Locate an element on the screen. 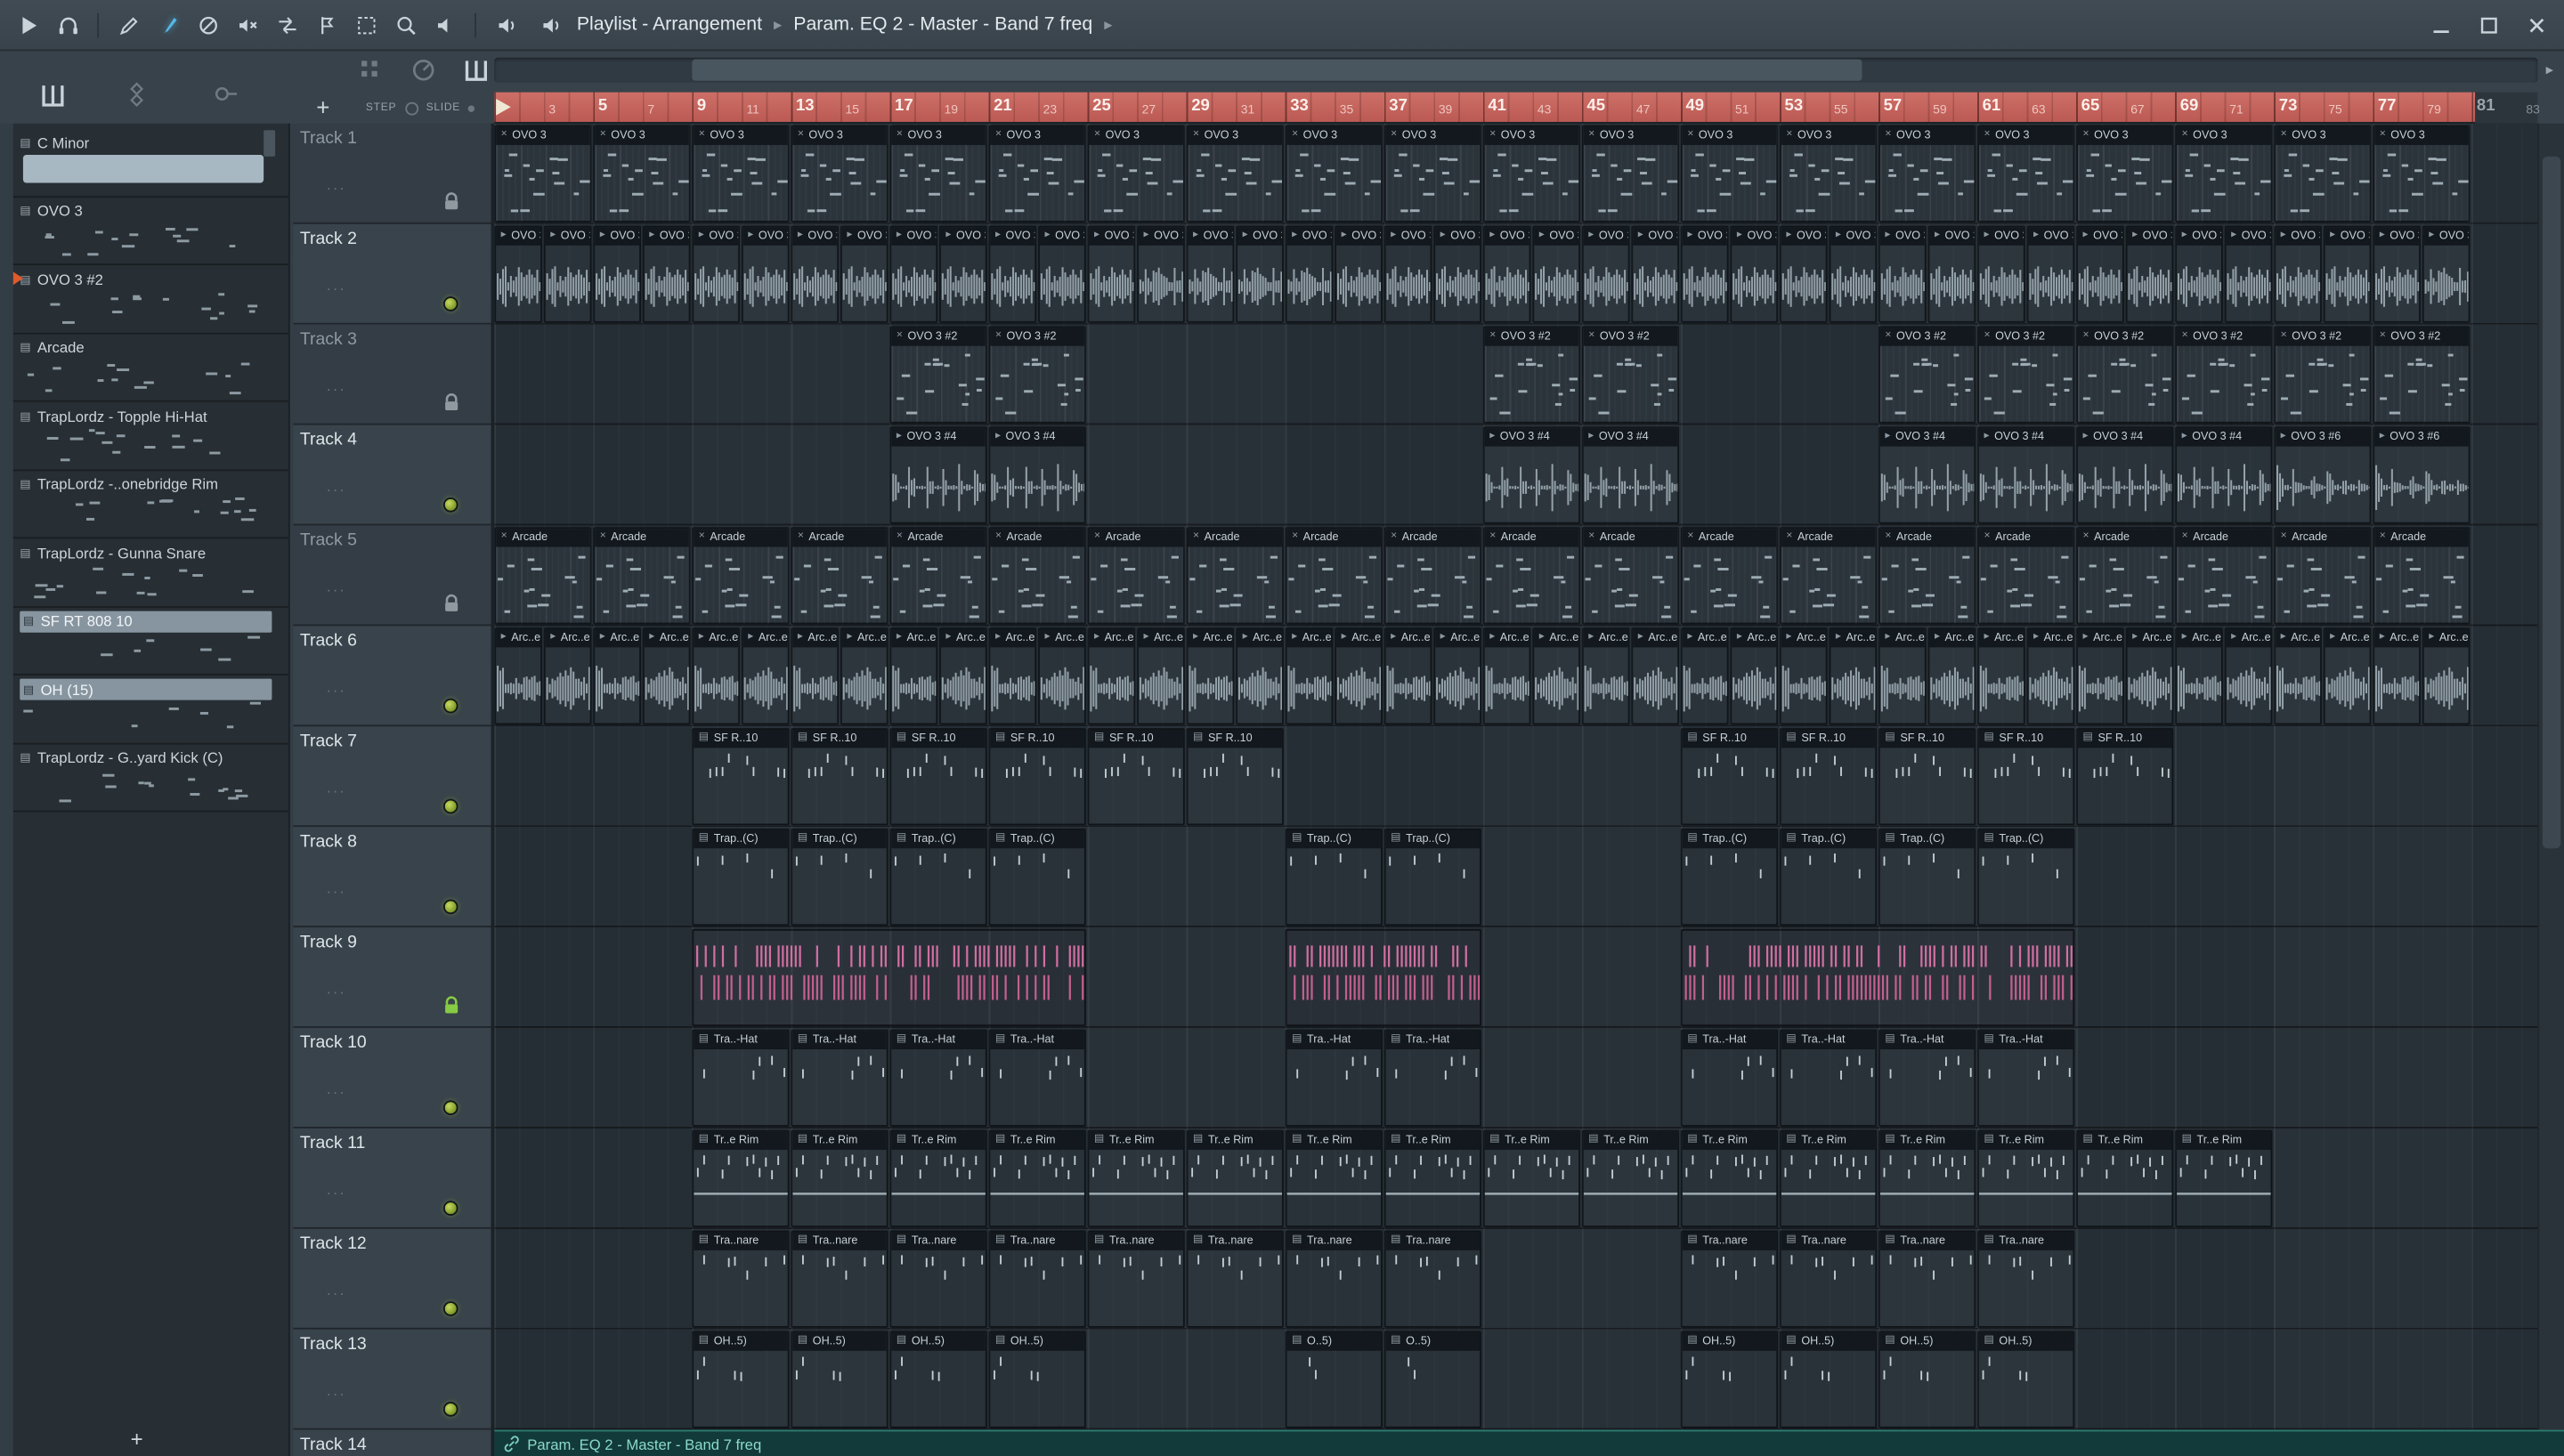 The image size is (2564, 1456). track-header: Track 11 ··· is located at coordinates (392, 1178).